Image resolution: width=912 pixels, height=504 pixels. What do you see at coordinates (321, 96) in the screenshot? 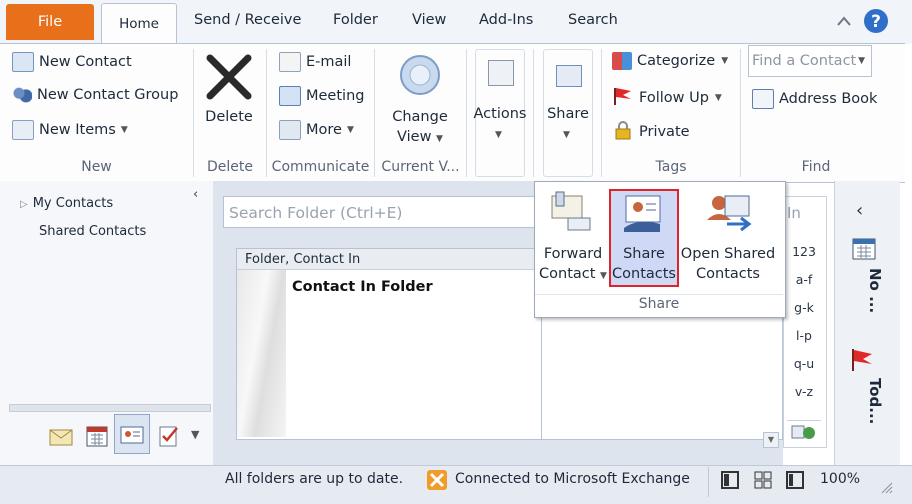
I see `meeting-button: Meeting` at bounding box center [321, 96].